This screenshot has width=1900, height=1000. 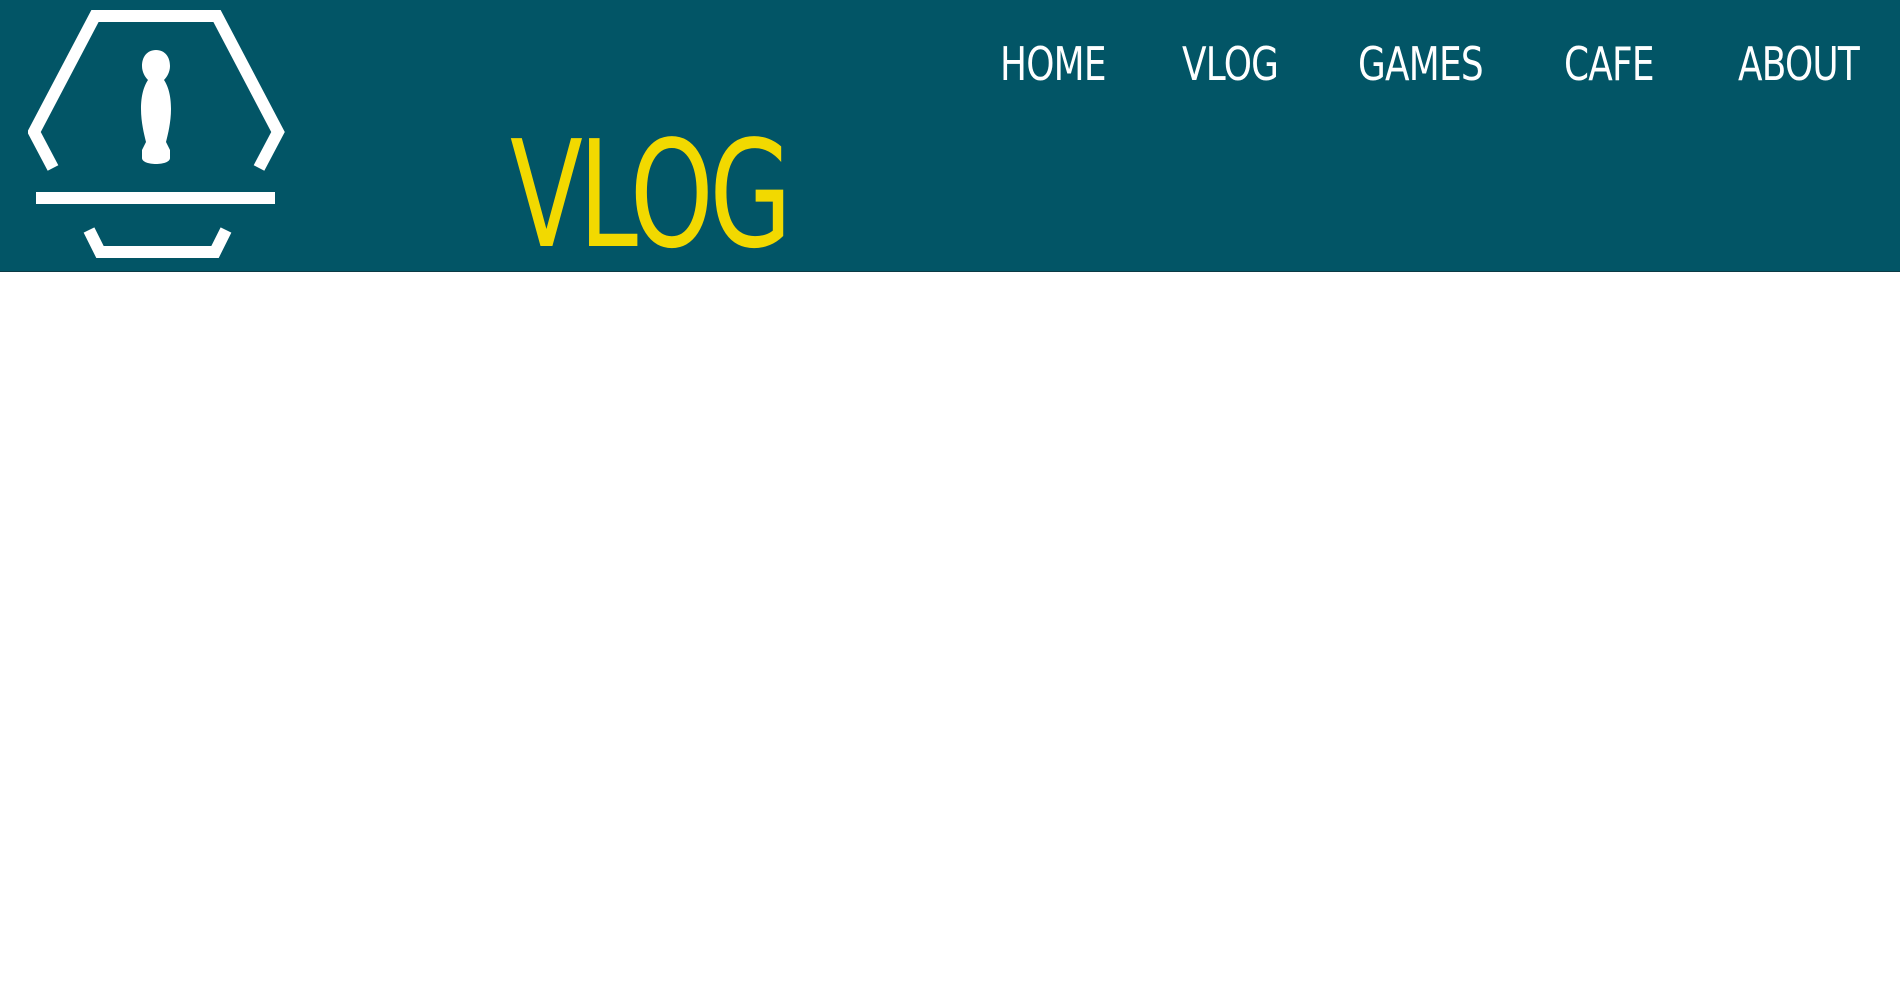 I want to click on main-nav: HOME VLOG GAMES CAFE ABOUT, so click(x=1420, y=64).